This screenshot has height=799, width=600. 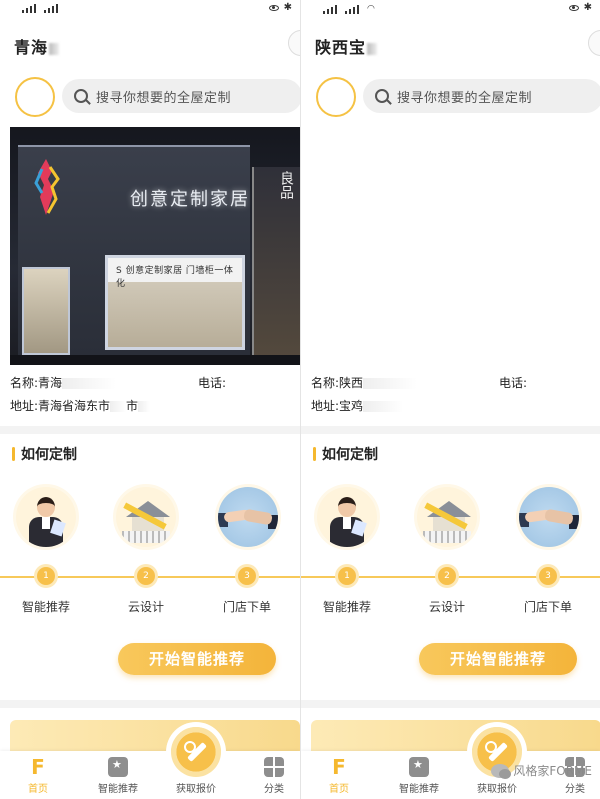 I want to click on store-door, so click(x=46, y=311).